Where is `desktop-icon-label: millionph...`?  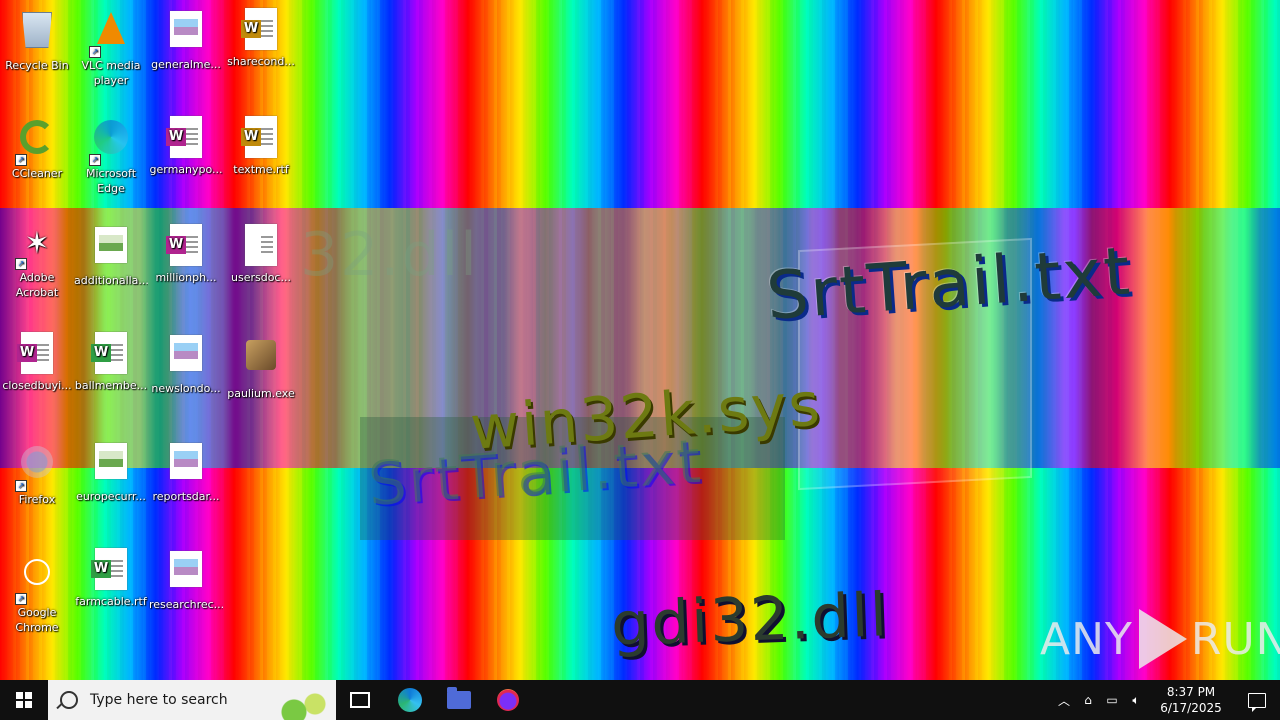
desktop-icon-label: millionph... is located at coordinates (186, 277).